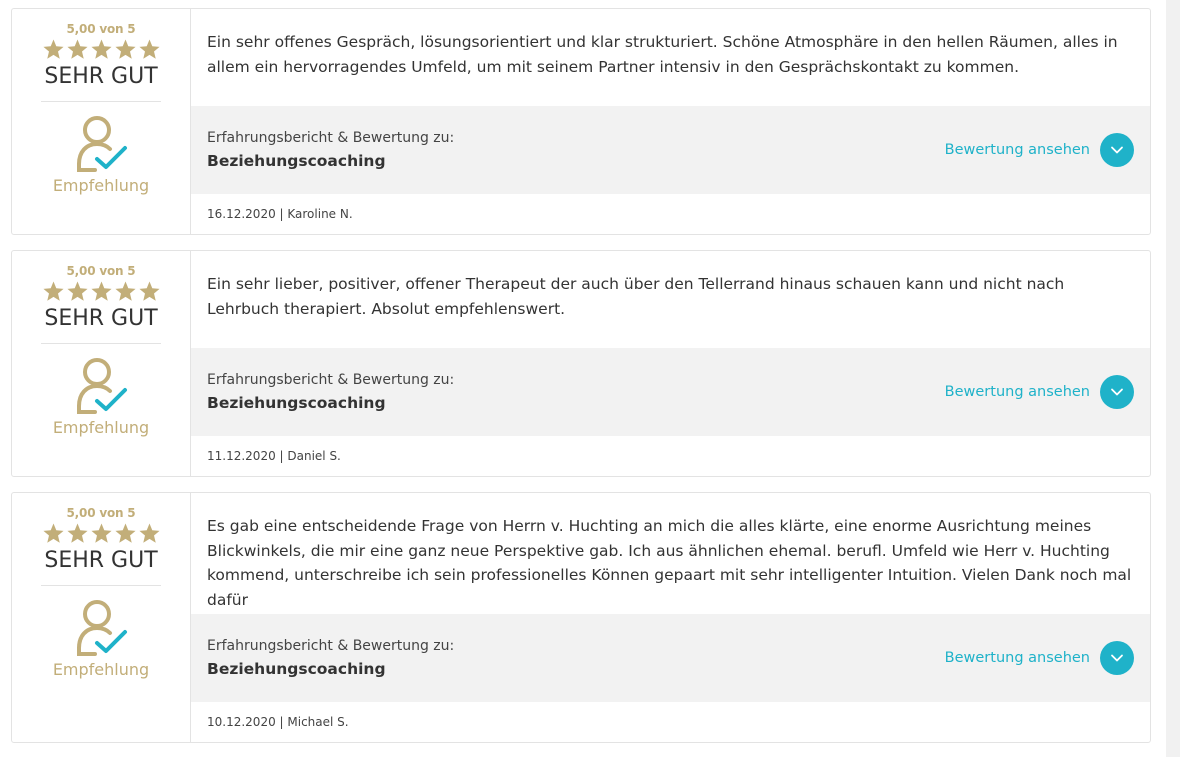 The height and width of the screenshot is (757, 1180). I want to click on page-scrollbar, so click(1173, 378).